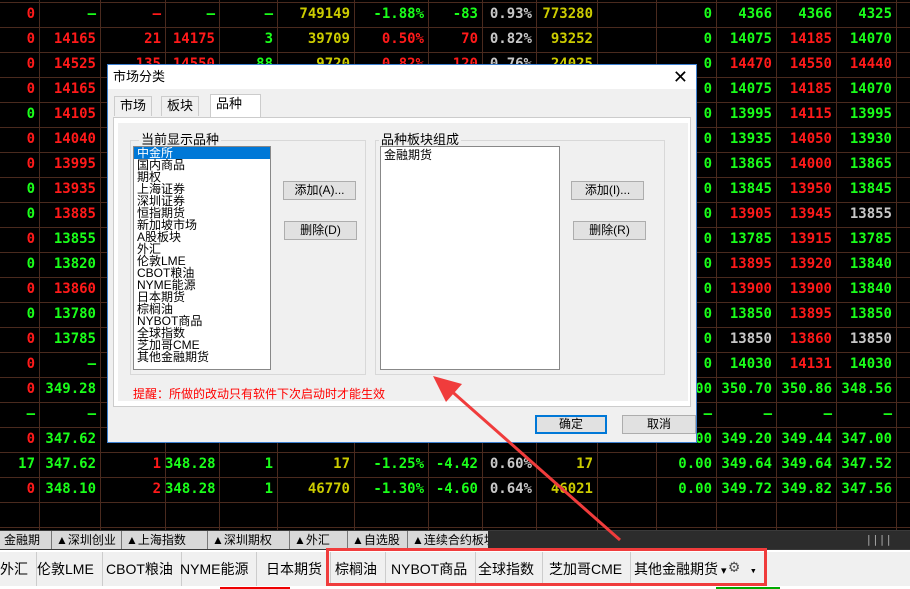 This screenshot has width=910, height=589. I want to click on table-cell: 13930, so click(870, 139).